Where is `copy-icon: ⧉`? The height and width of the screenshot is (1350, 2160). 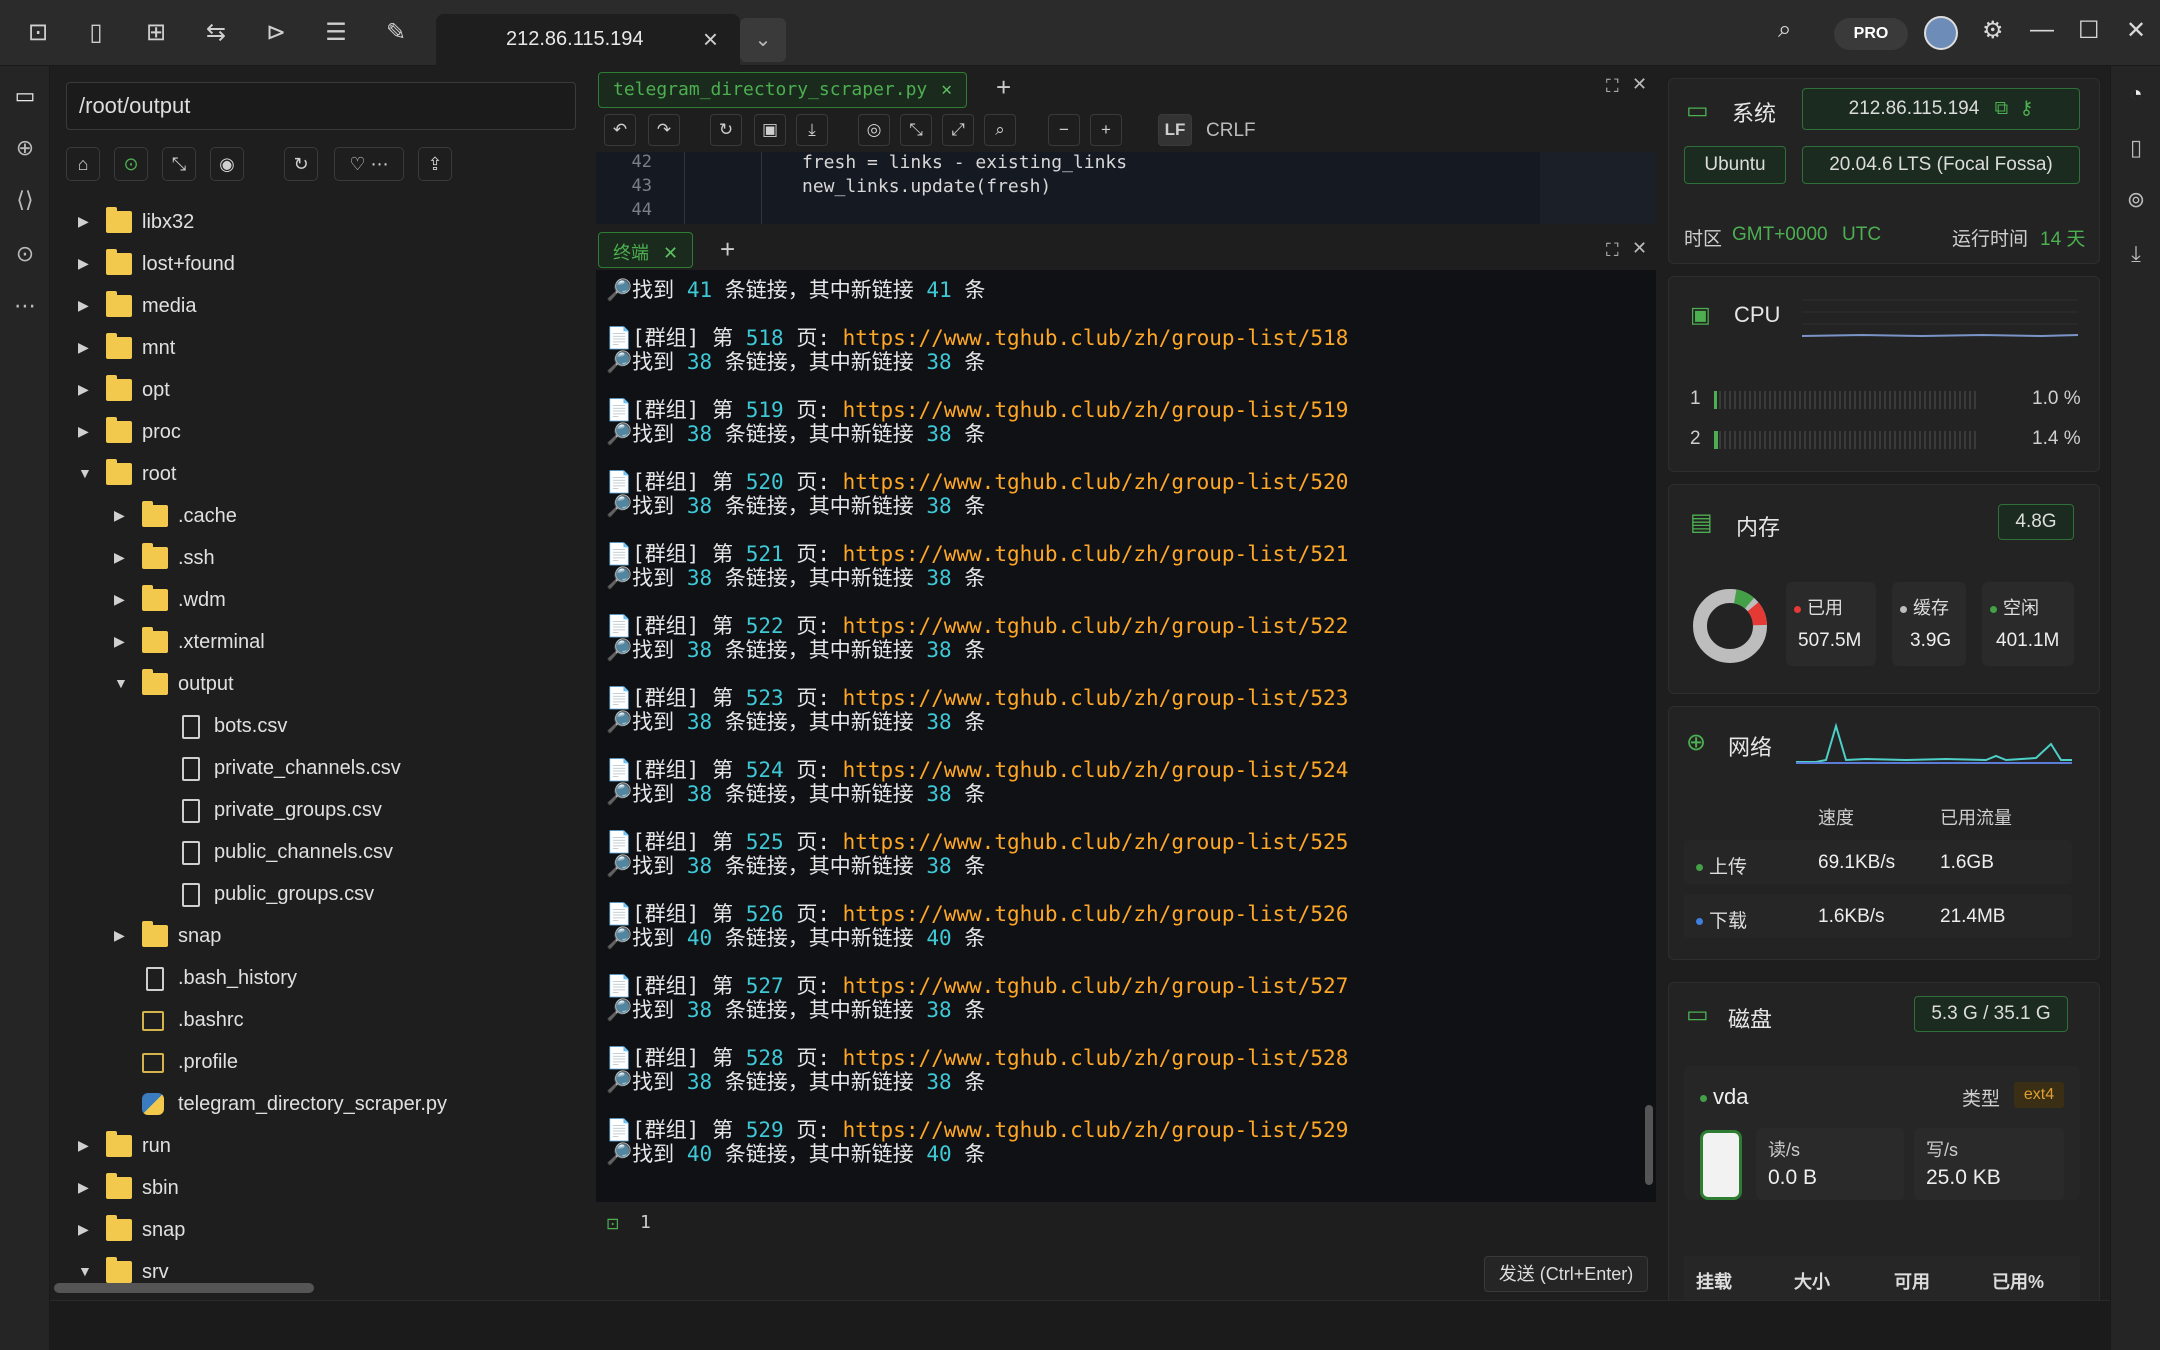 copy-icon: ⧉ is located at coordinates (2002, 108).